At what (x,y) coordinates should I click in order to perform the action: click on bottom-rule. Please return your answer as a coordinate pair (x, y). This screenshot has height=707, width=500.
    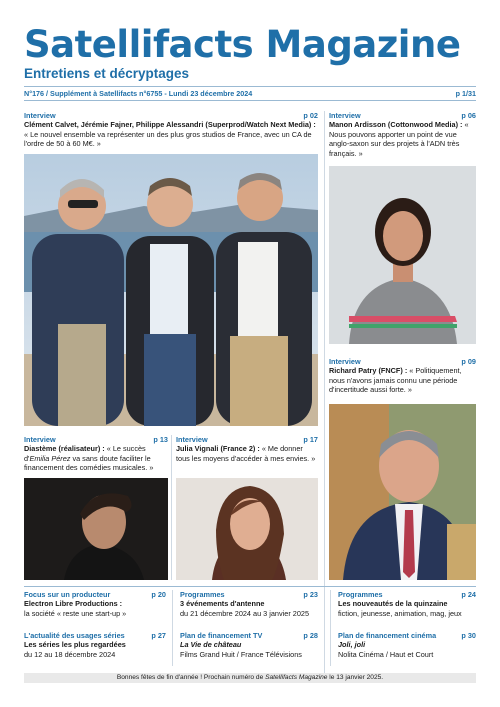
    Looking at the image, I should click on (250, 586).